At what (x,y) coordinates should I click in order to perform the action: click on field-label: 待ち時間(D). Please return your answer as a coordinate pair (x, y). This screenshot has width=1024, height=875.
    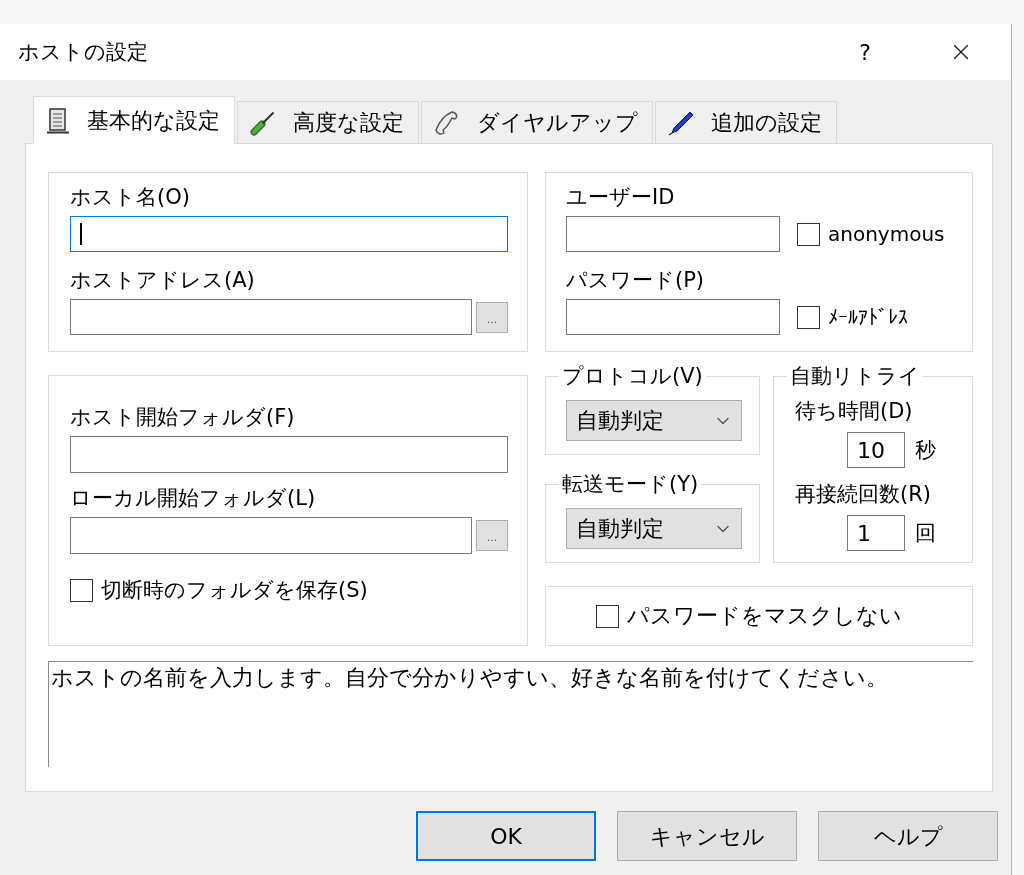
    Looking at the image, I should click on (854, 411).